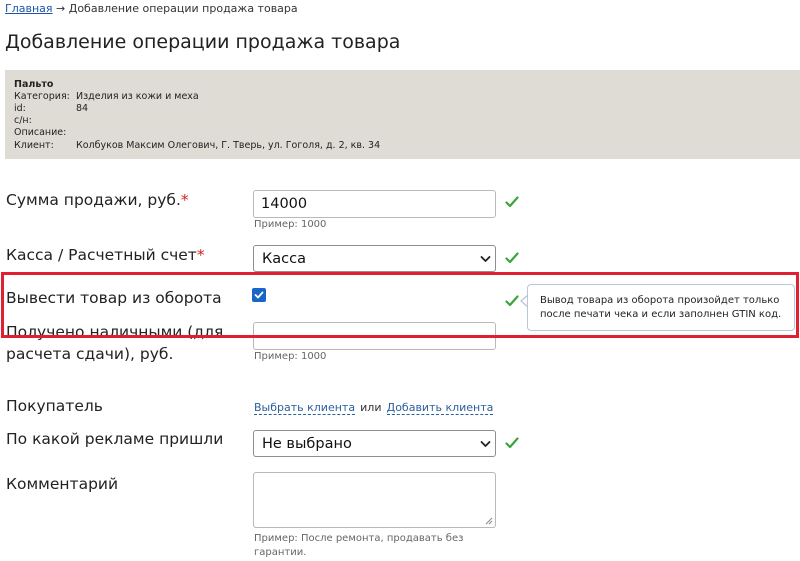 This screenshot has height=561, width=800. What do you see at coordinates (51, 108) in the screenshot?
I see `product-info-row: id: 84` at bounding box center [51, 108].